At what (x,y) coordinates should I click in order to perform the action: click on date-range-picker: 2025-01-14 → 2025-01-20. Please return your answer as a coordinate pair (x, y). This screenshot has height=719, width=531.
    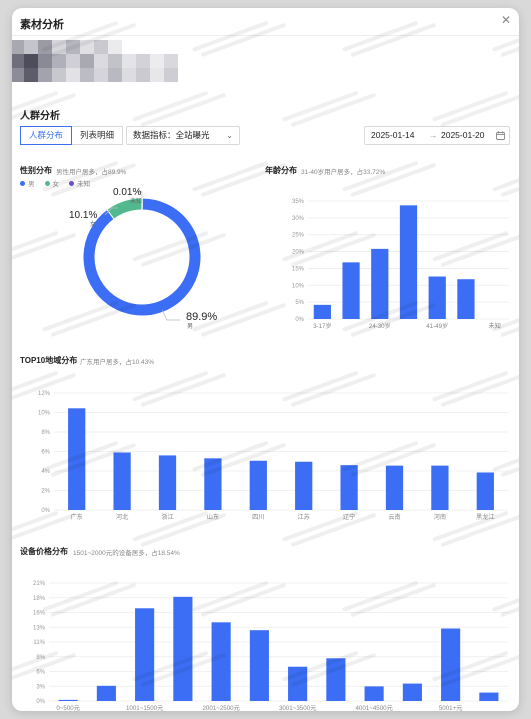
    Looking at the image, I should click on (437, 135).